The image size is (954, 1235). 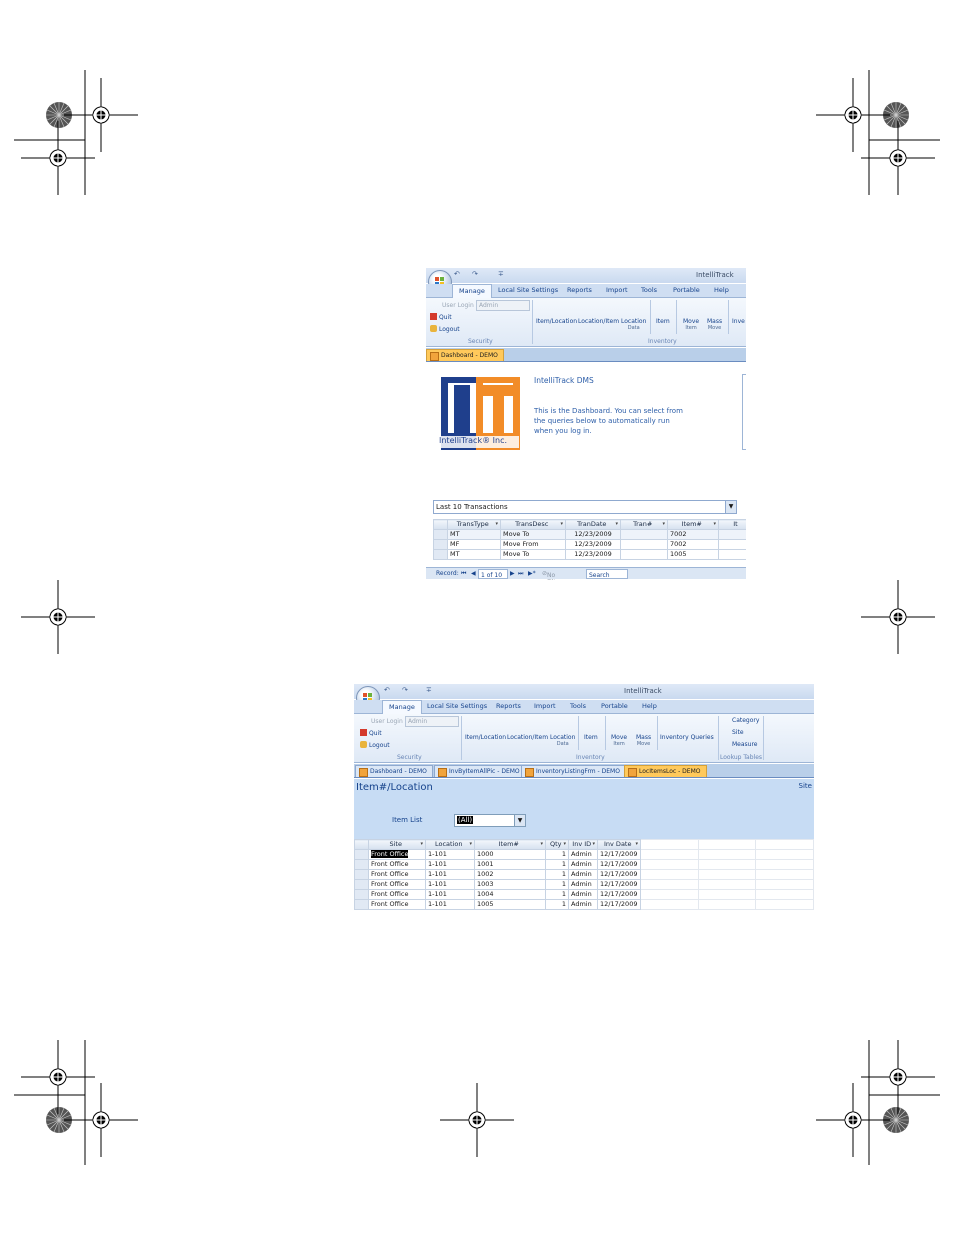 I want to click on location-data-button: Location Data, so click(x=562, y=741).